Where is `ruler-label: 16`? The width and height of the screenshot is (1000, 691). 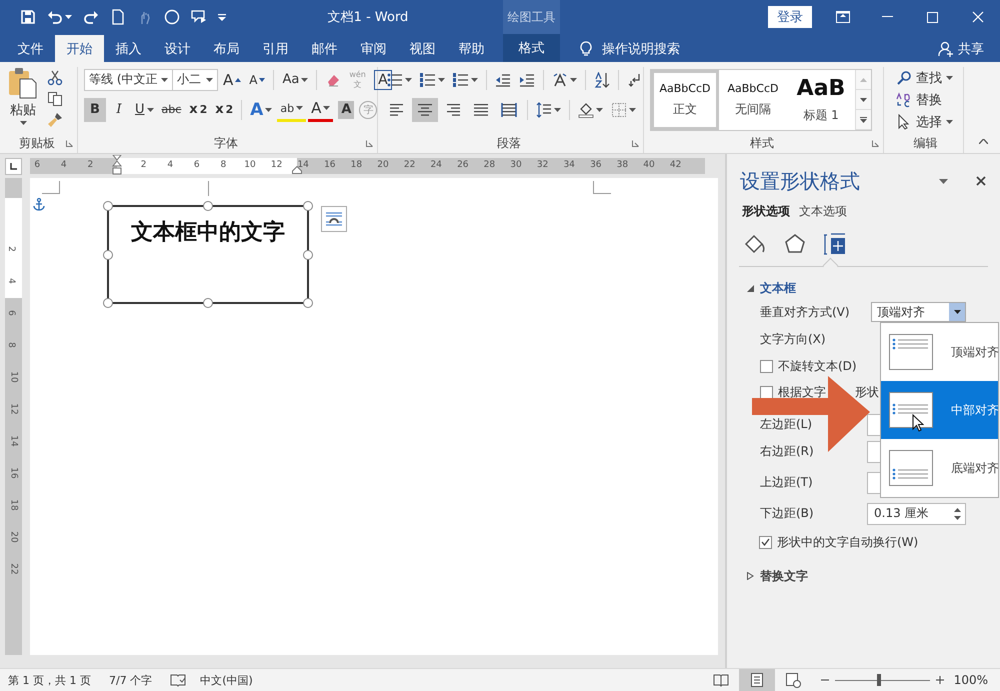
ruler-label: 16 is located at coordinates (330, 165).